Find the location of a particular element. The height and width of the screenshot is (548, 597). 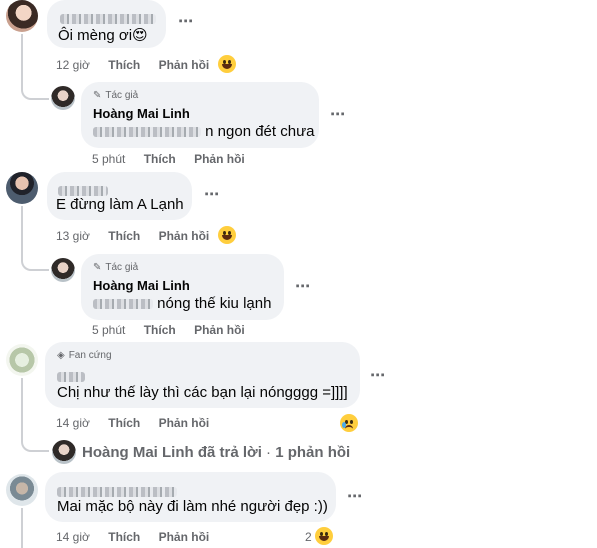

comment-bubble: Ôi mèng ơi😍 is located at coordinates (106, 24).